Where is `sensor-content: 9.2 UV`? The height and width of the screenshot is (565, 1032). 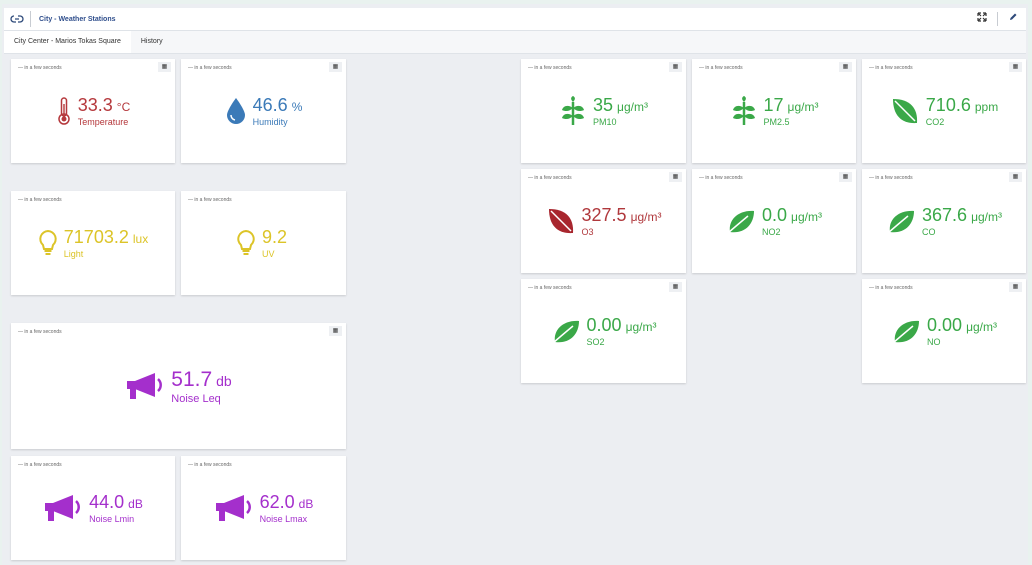
sensor-content: 9.2 UV is located at coordinates (263, 243).